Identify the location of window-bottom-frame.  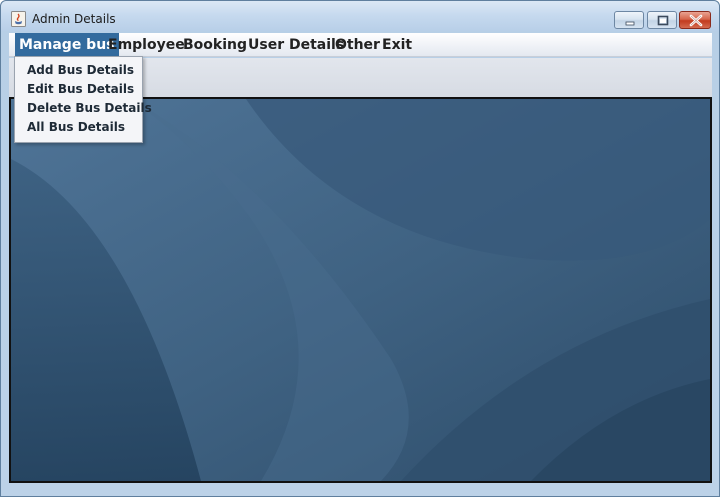
(360, 487).